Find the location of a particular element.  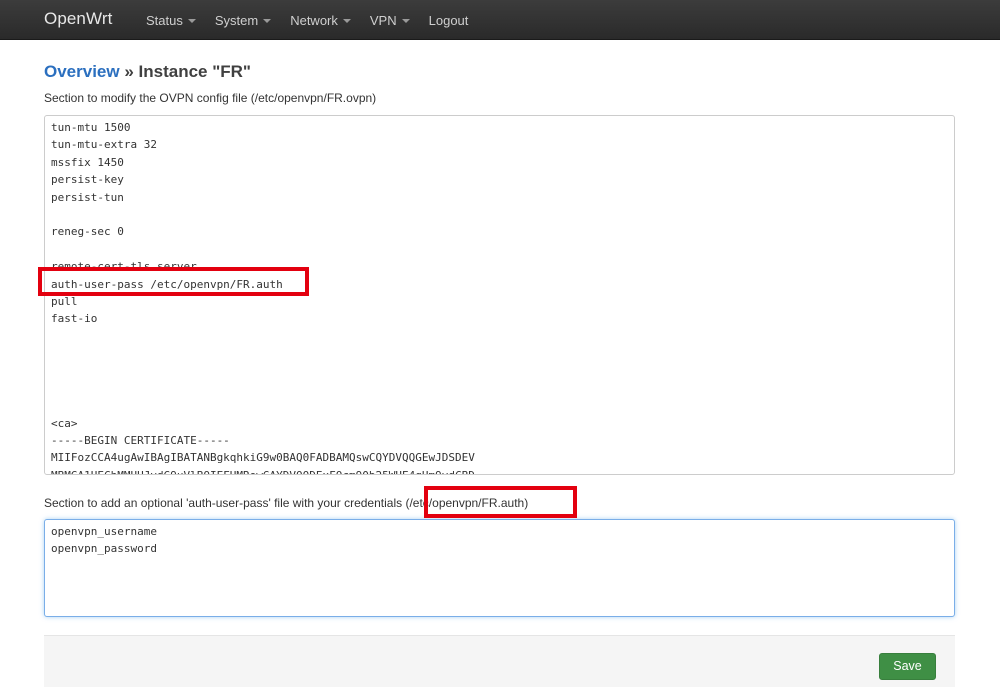

menu-vpn: VPN is located at coordinates (390, 20).